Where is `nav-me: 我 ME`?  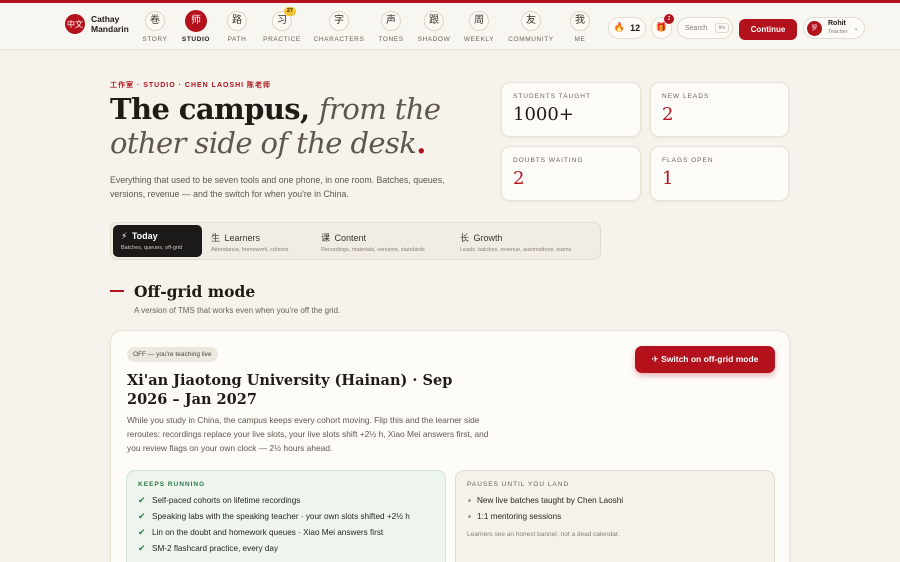 nav-me: 我 ME is located at coordinates (580, 27).